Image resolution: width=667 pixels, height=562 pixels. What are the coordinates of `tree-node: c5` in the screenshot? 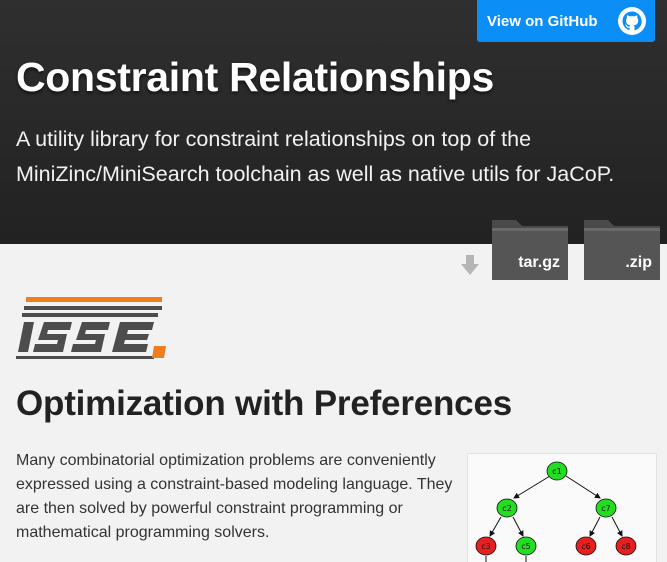 It's located at (526, 546).